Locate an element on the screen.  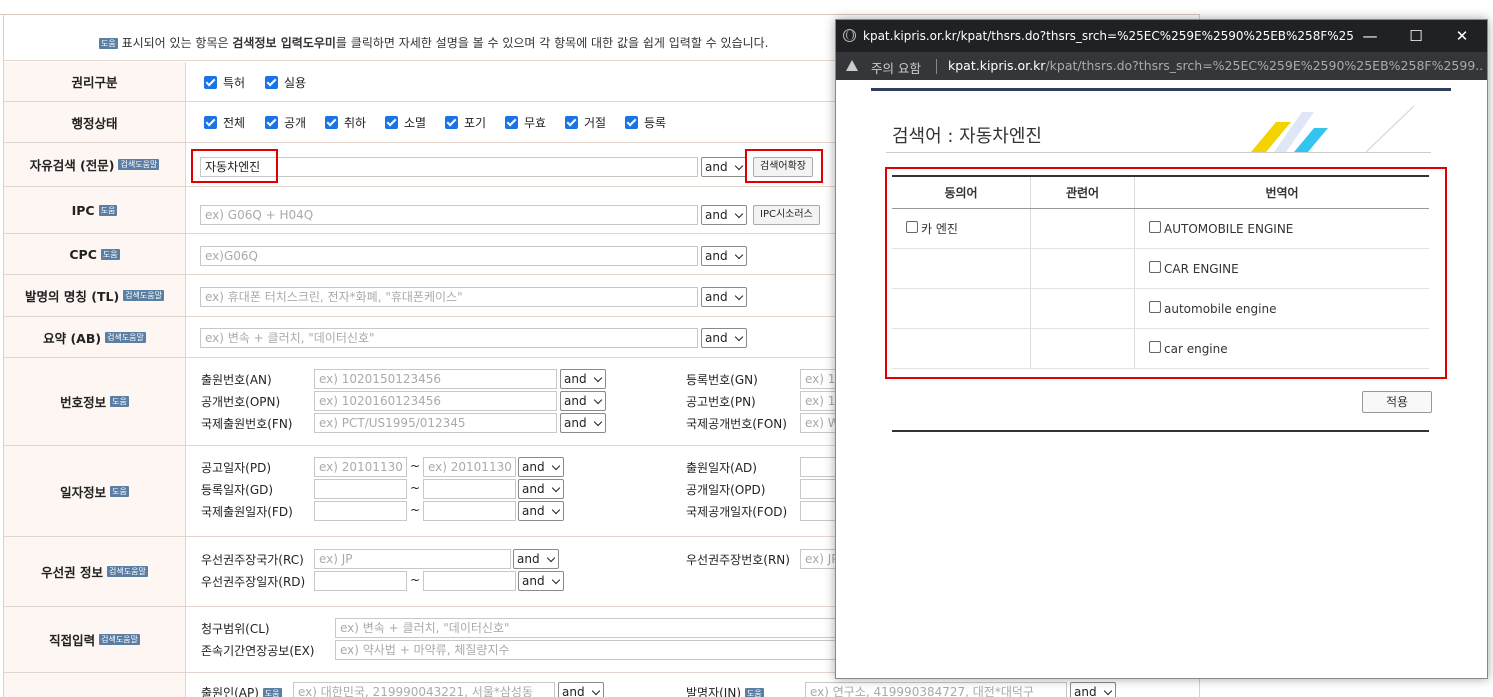
minimize-button: — is located at coordinates (1370, 36).